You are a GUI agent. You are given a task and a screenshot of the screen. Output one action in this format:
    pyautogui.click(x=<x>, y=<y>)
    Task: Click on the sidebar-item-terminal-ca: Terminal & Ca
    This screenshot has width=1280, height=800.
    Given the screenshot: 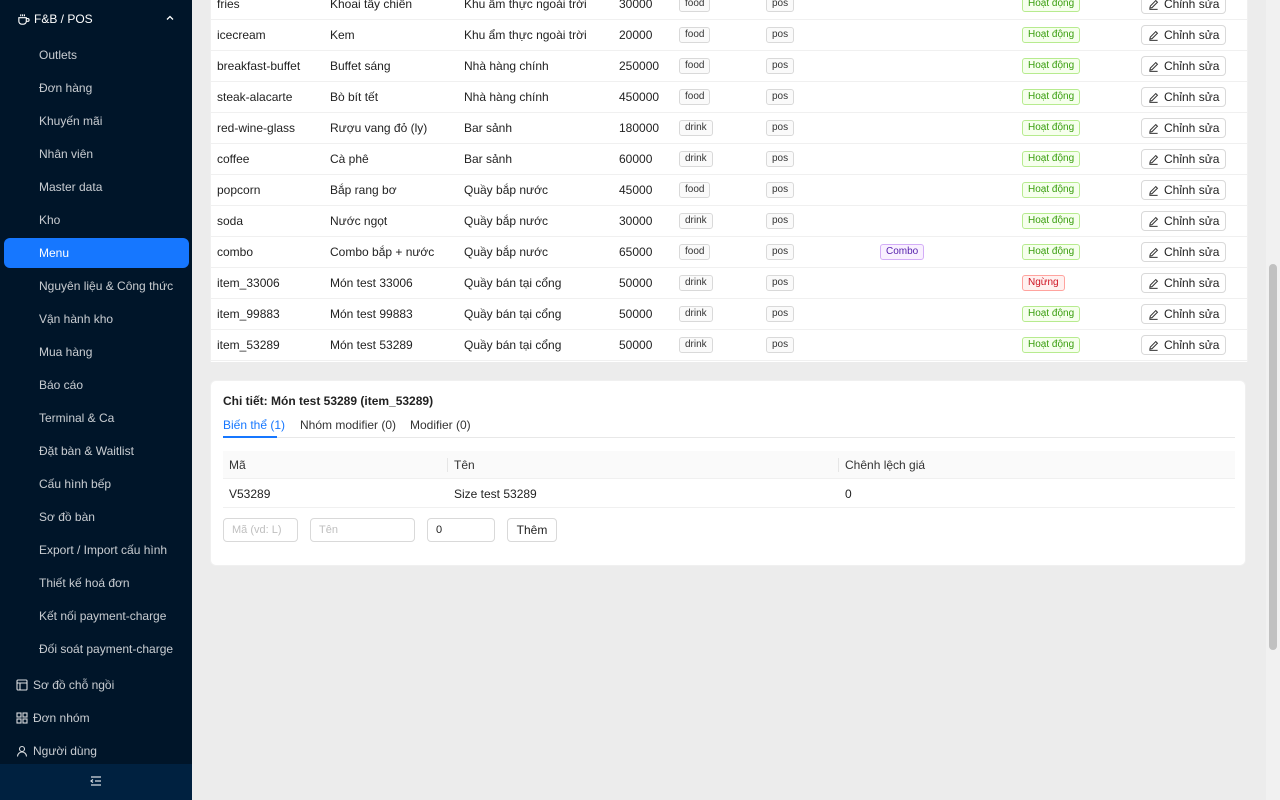 What is the action you would take?
    pyautogui.click(x=96, y=418)
    